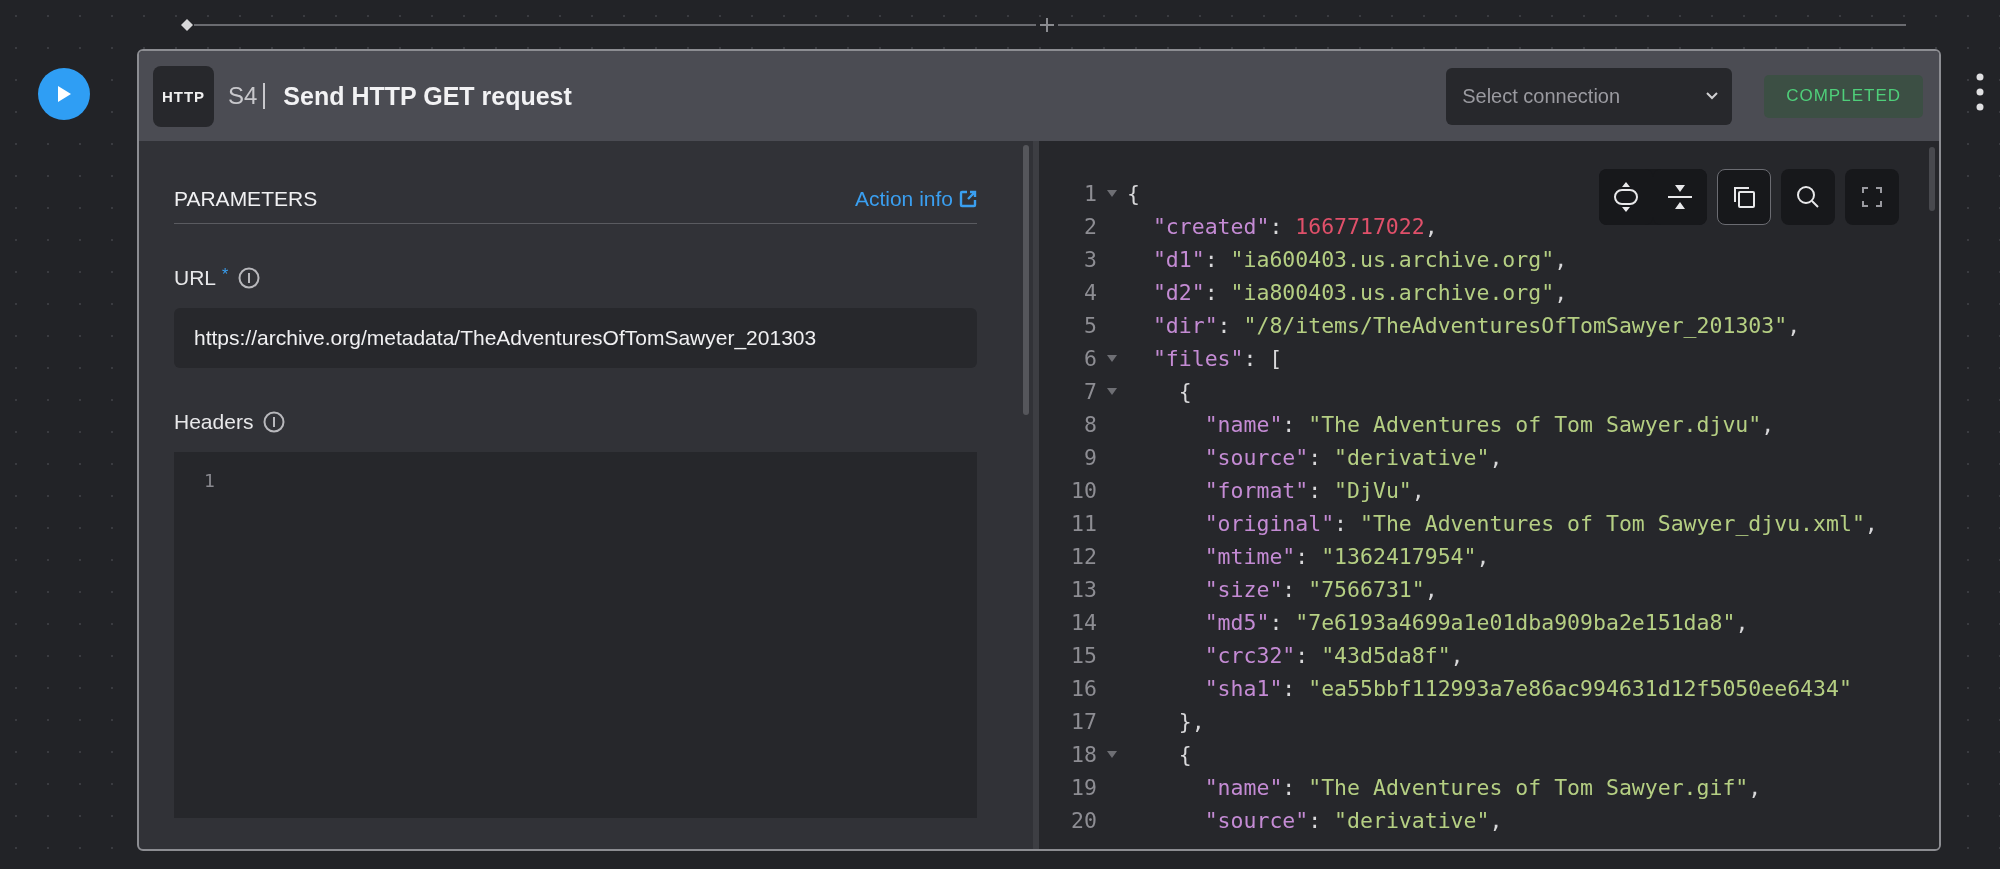 The height and width of the screenshot is (869, 2000). What do you see at coordinates (1243, 589) in the screenshot?
I see `code-token: "size"` at bounding box center [1243, 589].